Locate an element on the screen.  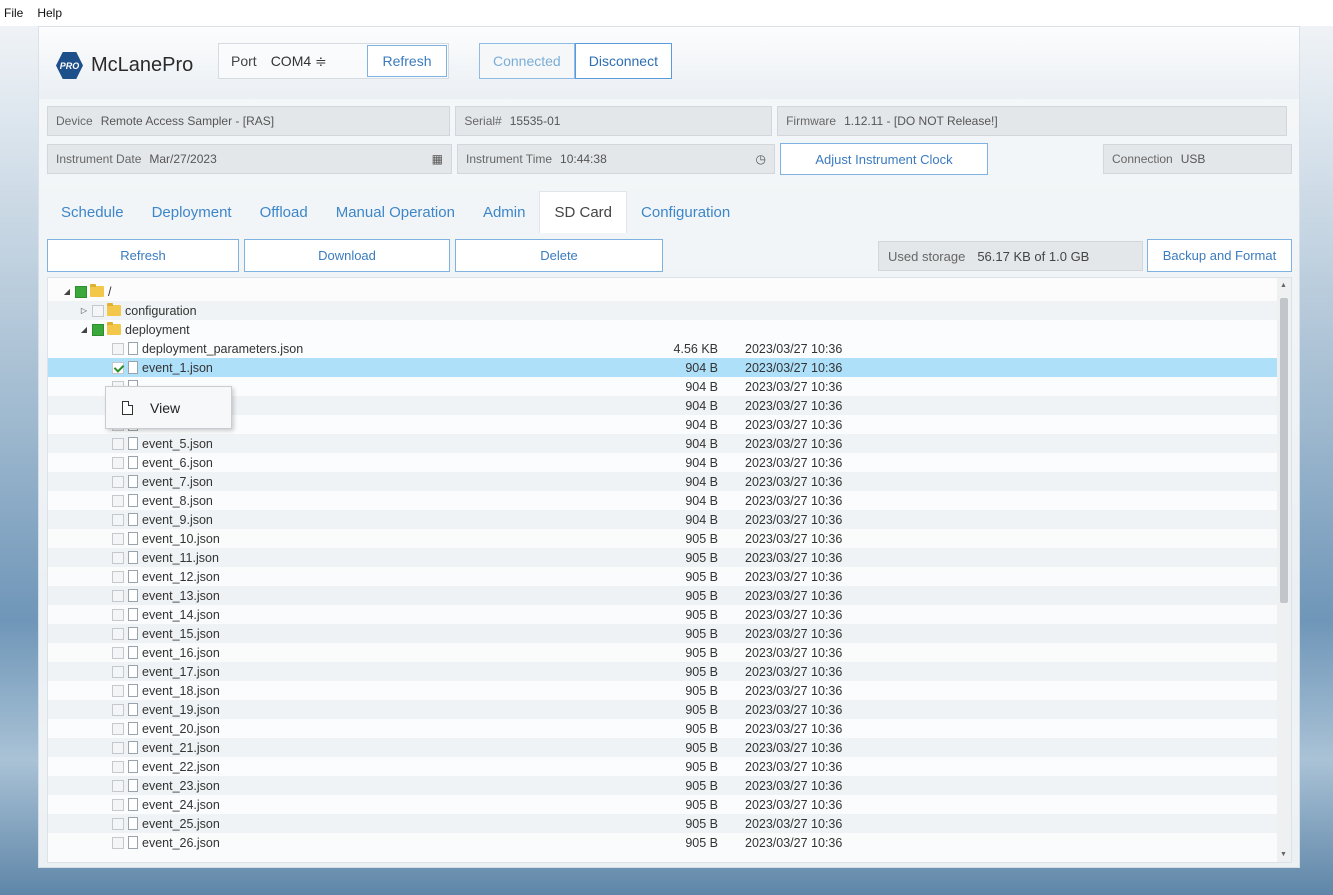
file-row: event_11.json 905 B 2023/03/27 10:36 is located at coordinates (663, 557).